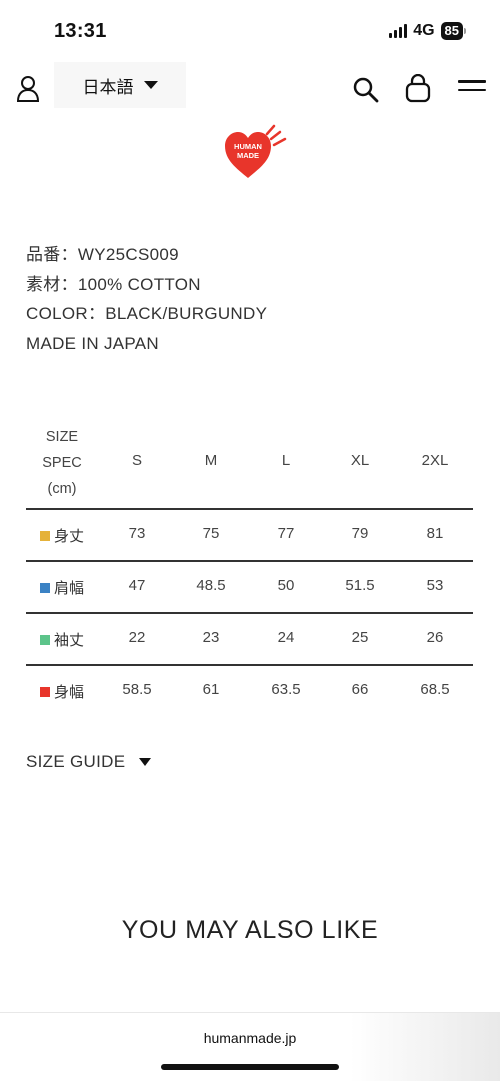 The image size is (500, 1081). Describe the element at coordinates (248, 146) in the screenshot. I see `logo-text-line1: HUMAN` at that location.